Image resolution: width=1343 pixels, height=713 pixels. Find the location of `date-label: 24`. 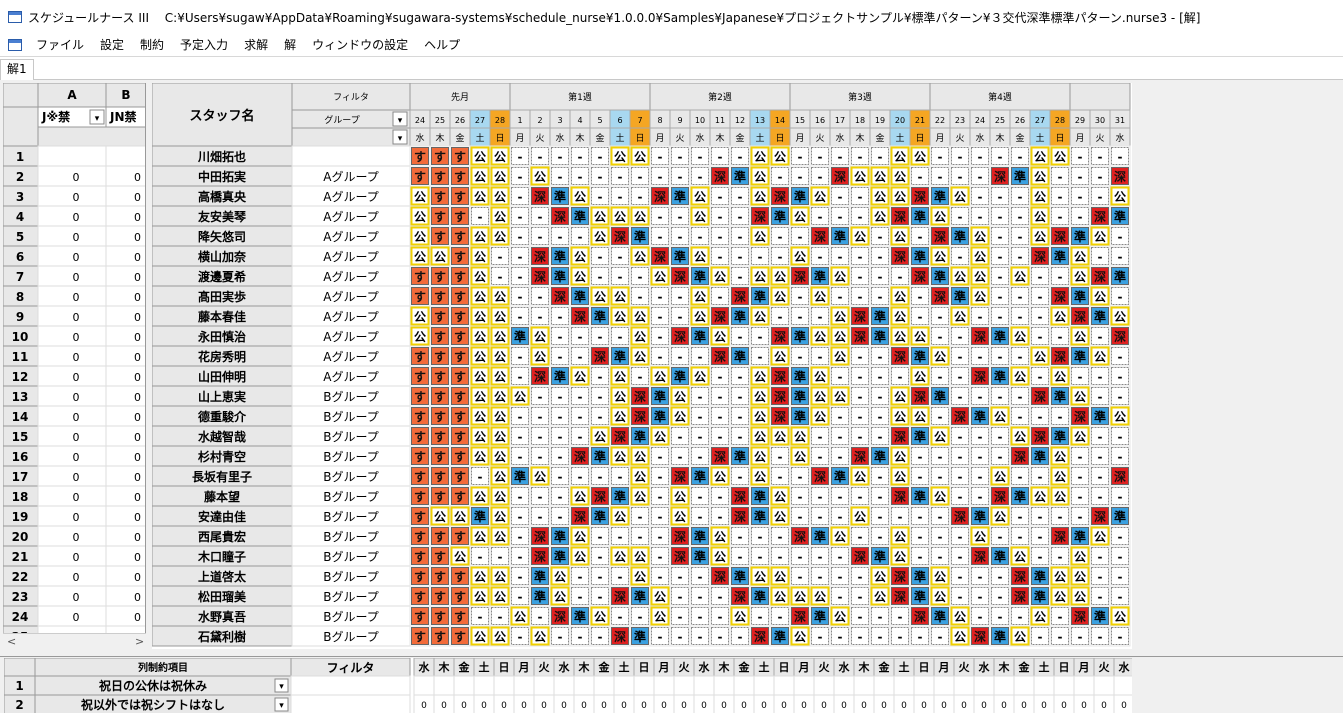

date-label: 24 is located at coordinates (980, 120).